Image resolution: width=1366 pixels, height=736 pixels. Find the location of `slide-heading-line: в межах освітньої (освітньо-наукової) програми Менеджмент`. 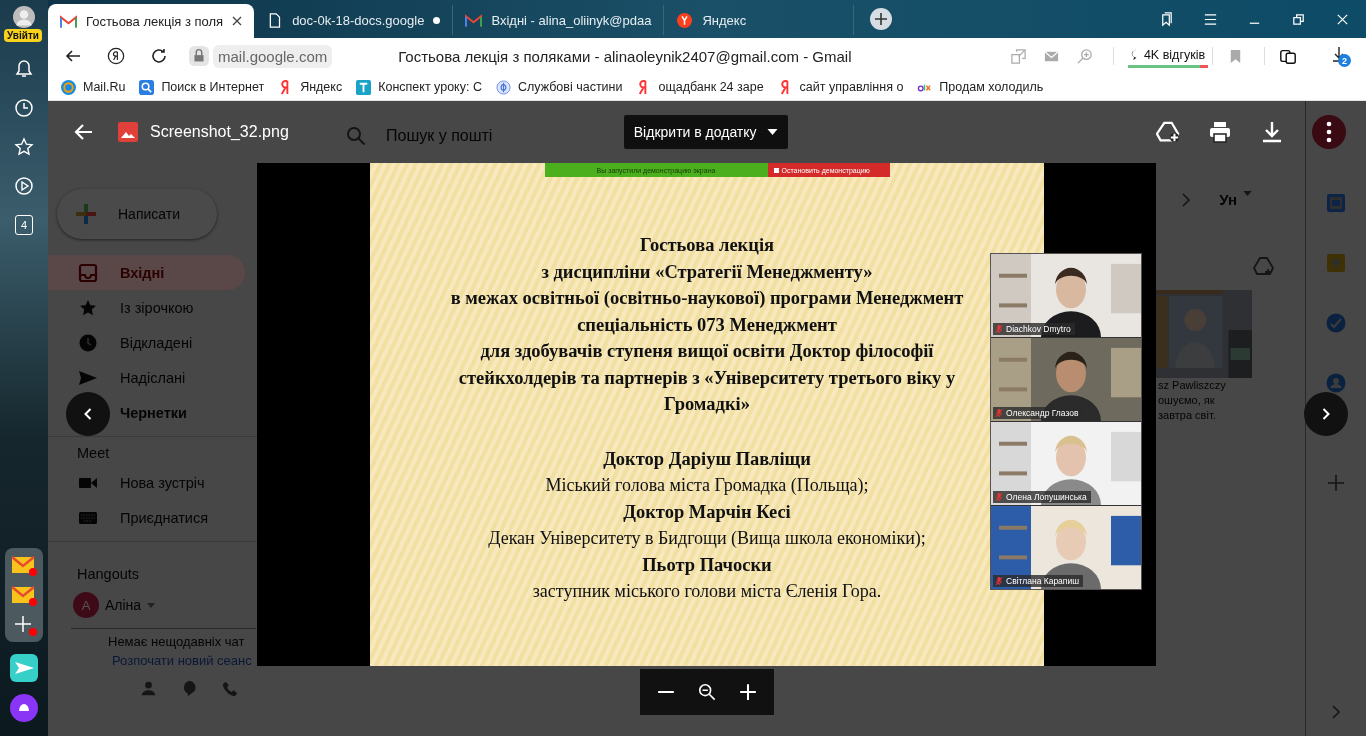

slide-heading-line: в межах освітньої (освітньо-наукової) програми Менеджмент is located at coordinates (707, 298).